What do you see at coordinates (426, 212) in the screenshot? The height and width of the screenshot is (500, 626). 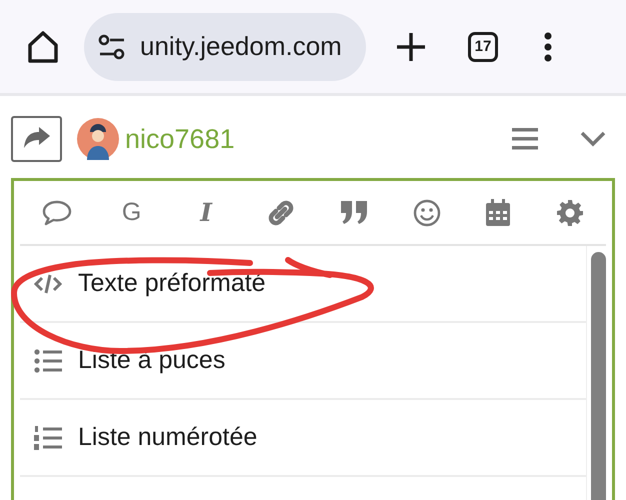 I see `smiley-icon` at bounding box center [426, 212].